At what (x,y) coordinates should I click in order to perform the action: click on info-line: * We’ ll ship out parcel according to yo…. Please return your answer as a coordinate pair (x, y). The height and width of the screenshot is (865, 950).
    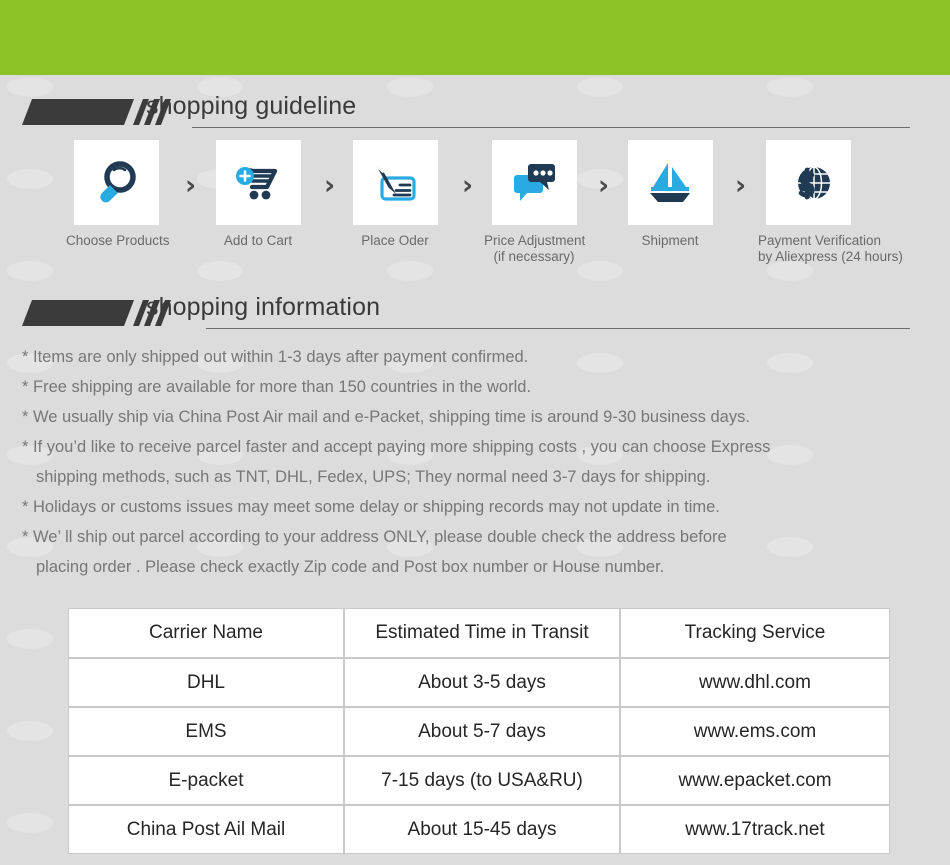
    Looking at the image, I should click on (478, 552).